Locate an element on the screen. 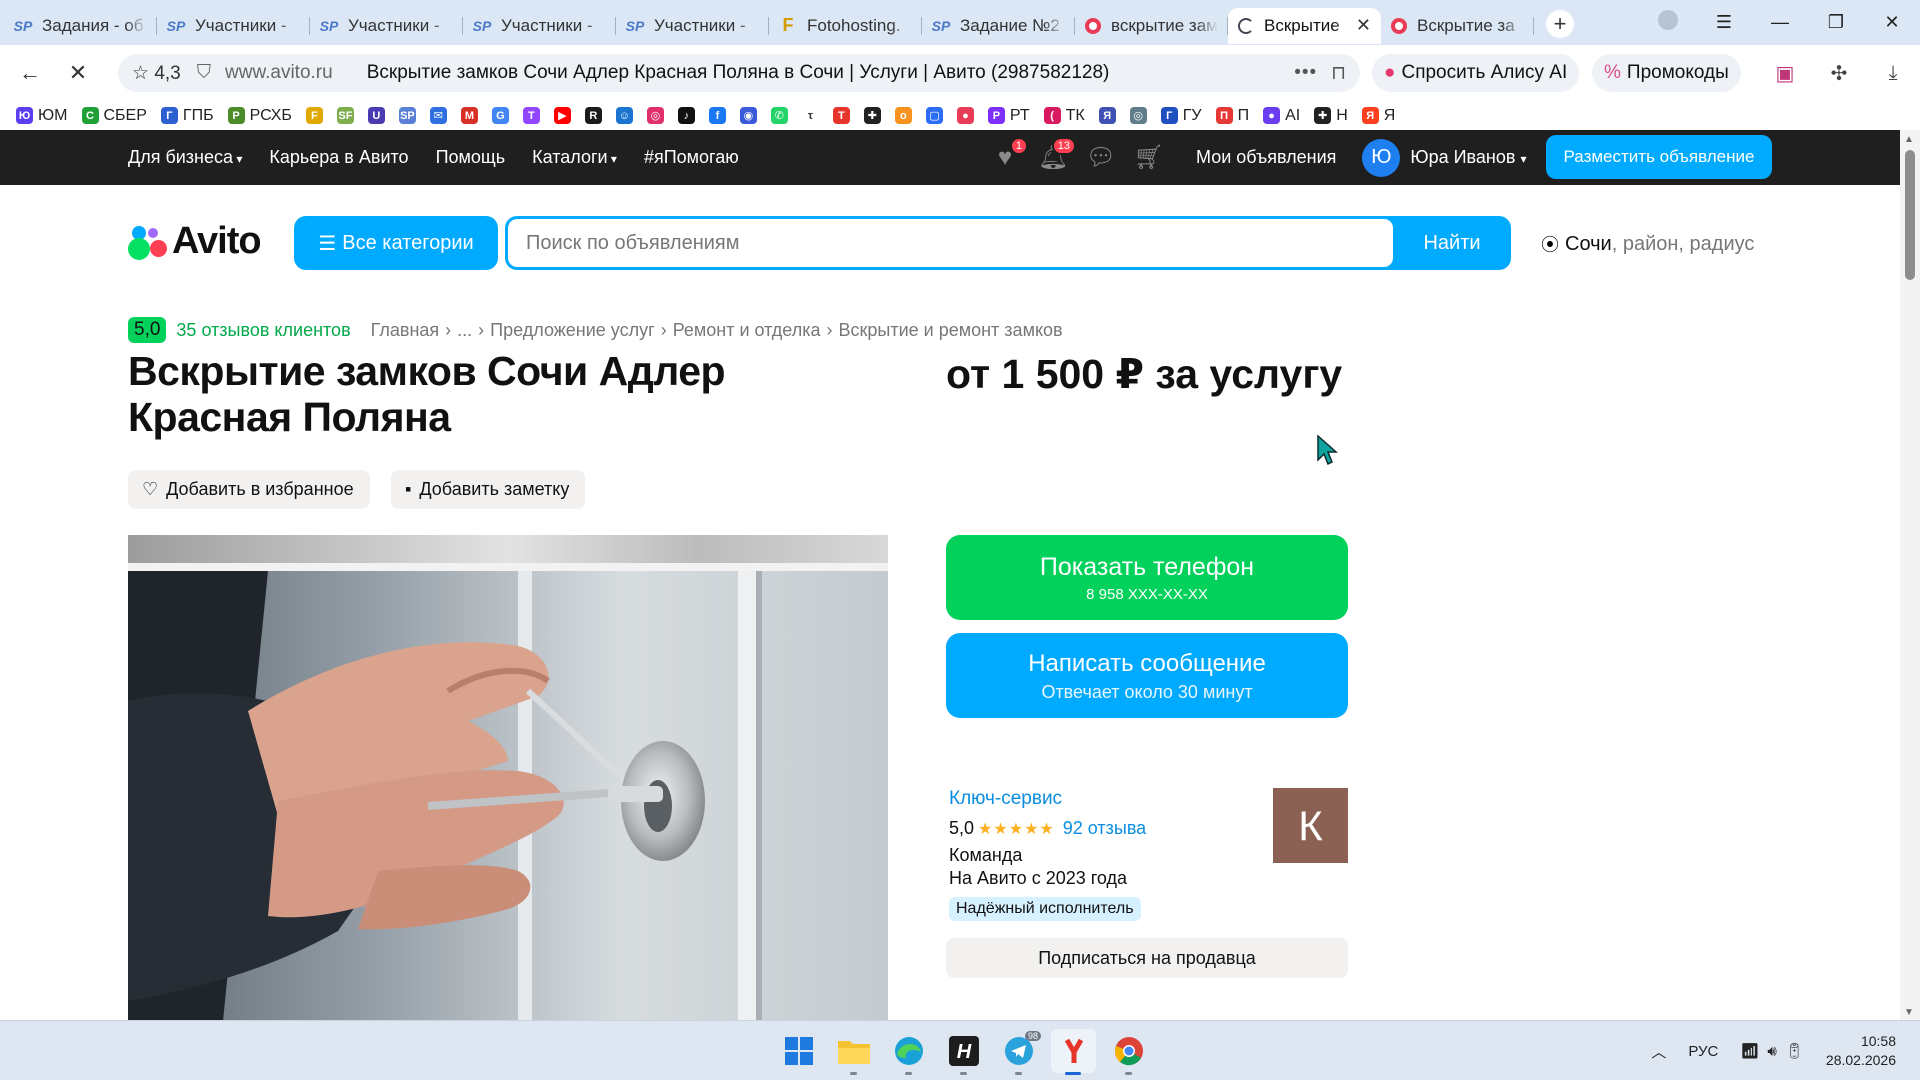  bookmark-item: R is located at coordinates (593, 115).